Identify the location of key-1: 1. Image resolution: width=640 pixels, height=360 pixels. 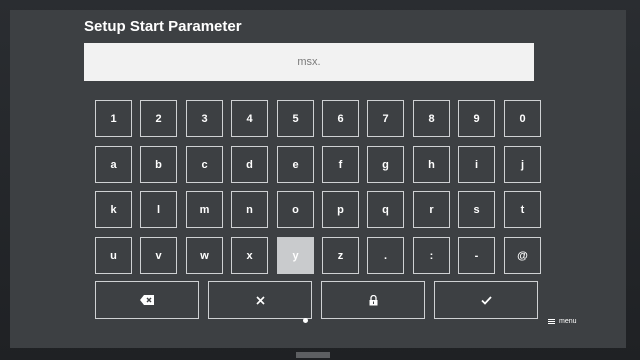
(113, 118).